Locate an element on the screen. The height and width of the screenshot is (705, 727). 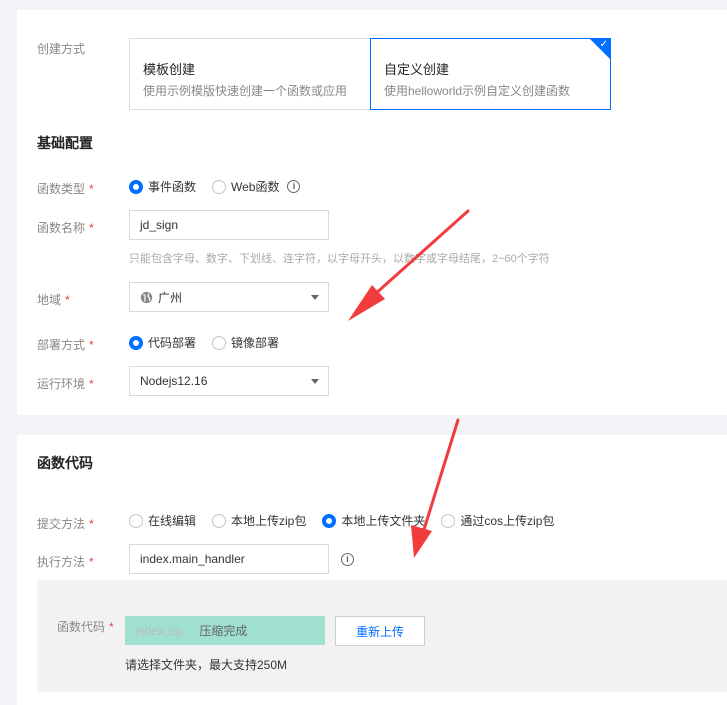
region-value: 广州 is located at coordinates (170, 297).